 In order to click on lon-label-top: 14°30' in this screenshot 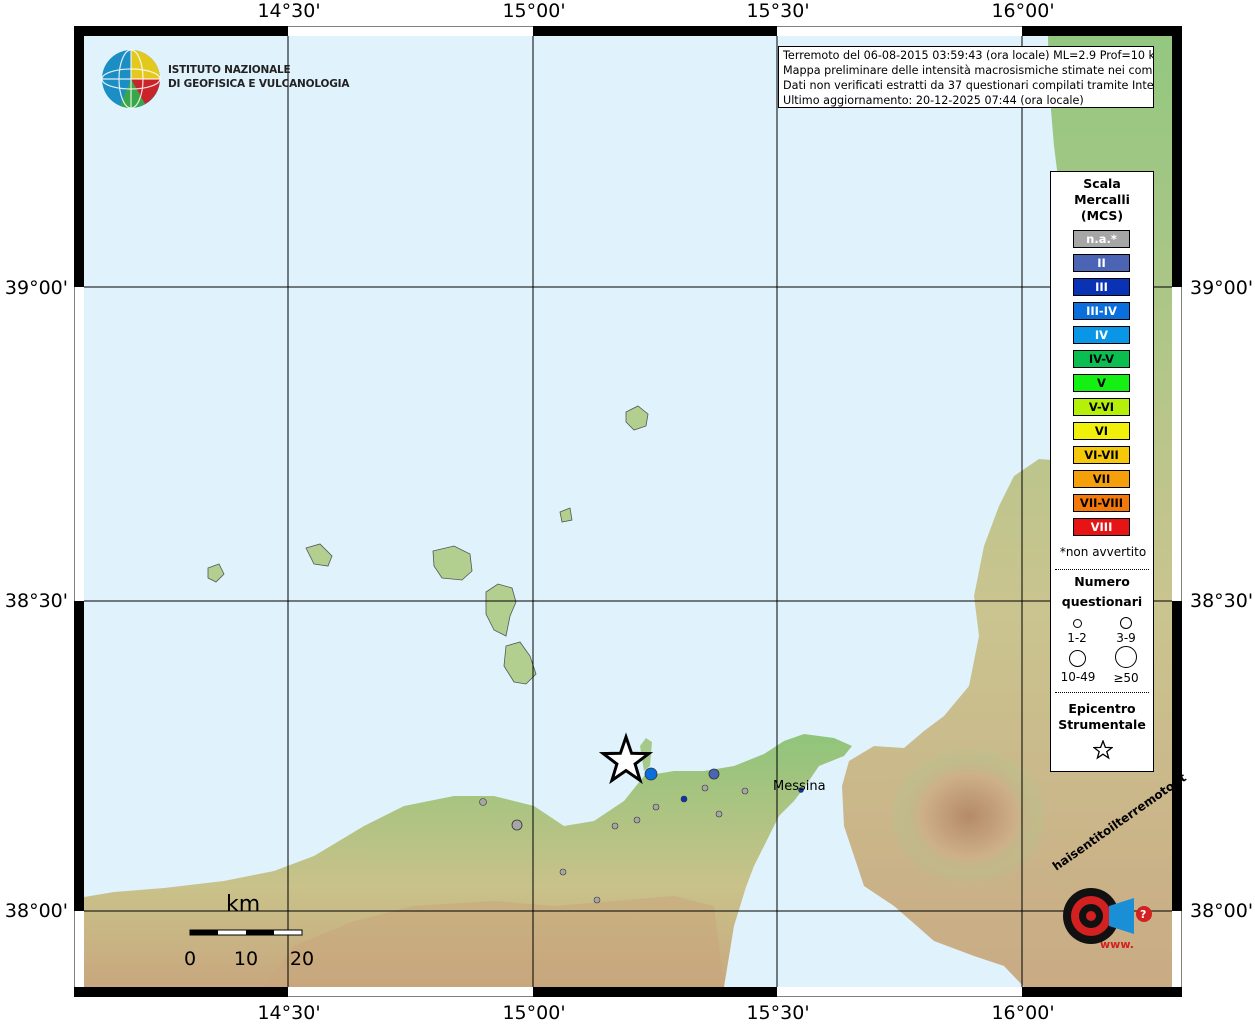, I will do `click(289, 11)`.